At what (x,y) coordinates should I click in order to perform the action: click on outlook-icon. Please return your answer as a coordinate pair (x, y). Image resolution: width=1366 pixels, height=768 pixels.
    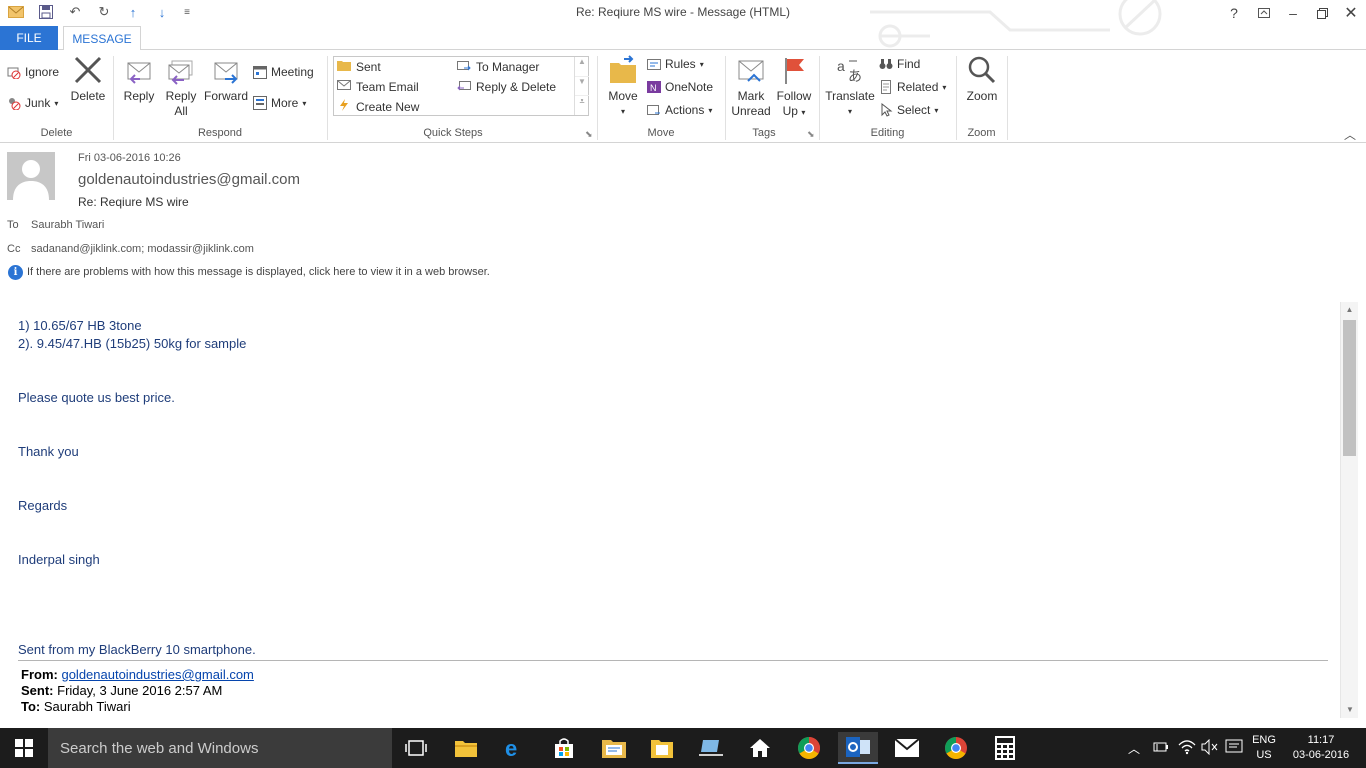
    Looking at the image, I should click on (858, 748).